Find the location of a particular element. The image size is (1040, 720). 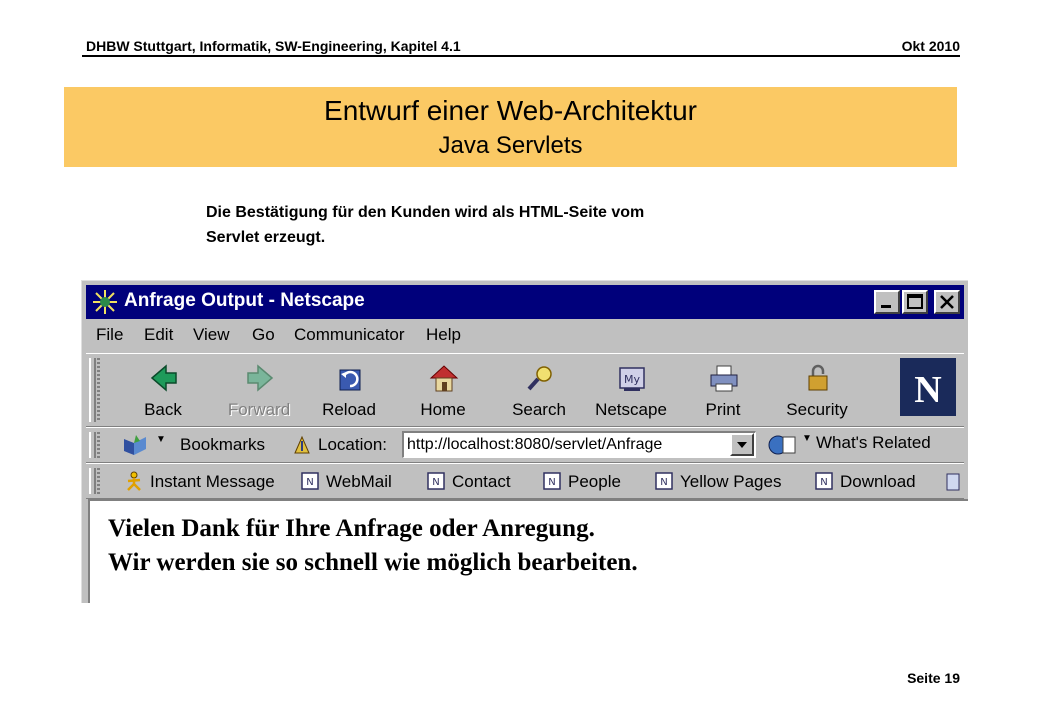

whats-related-dropdown-indicator: ▼ is located at coordinates (807, 438).